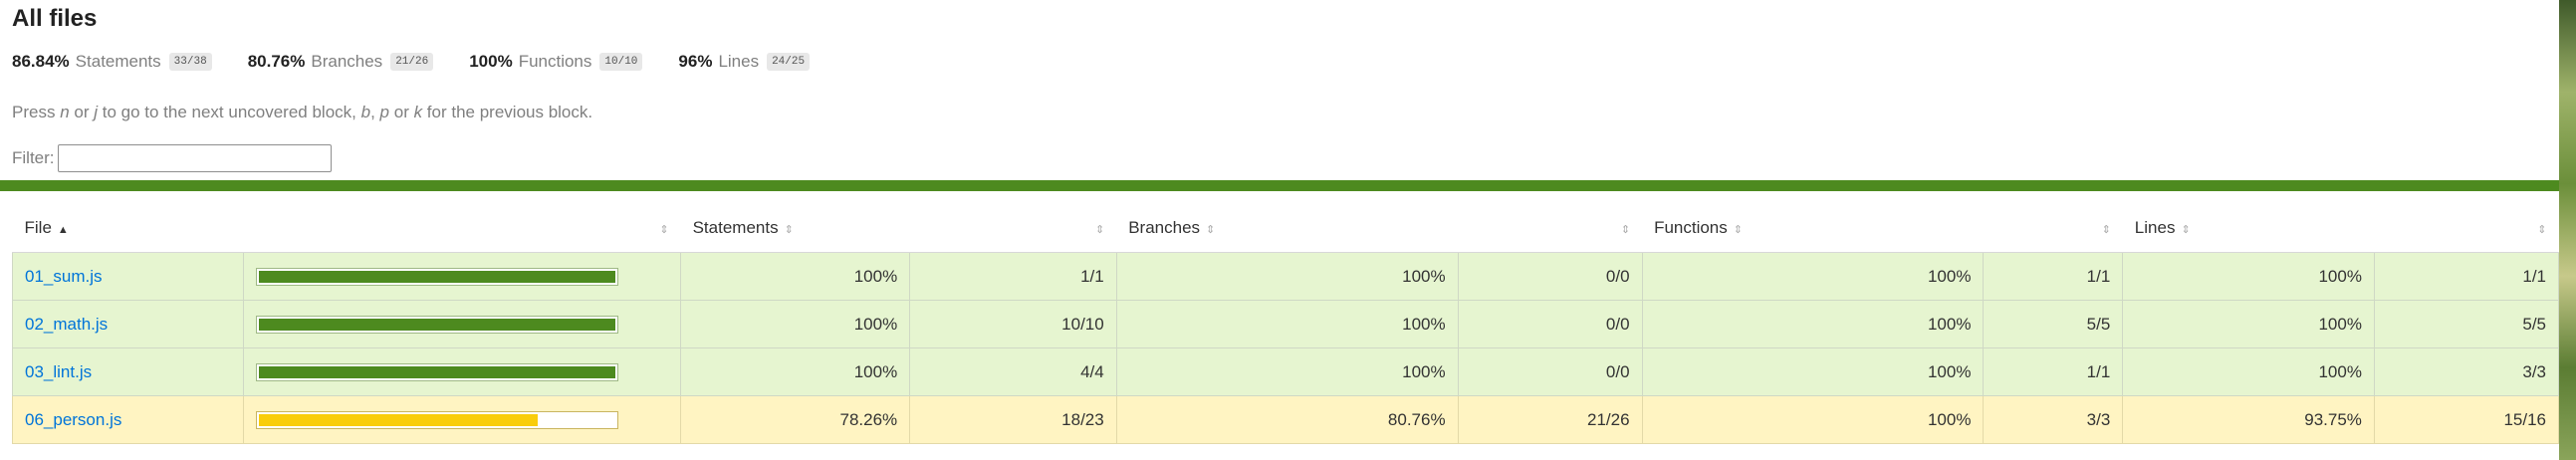 The image size is (2576, 460). I want to click on filter-row: Filter:, so click(1279, 158).